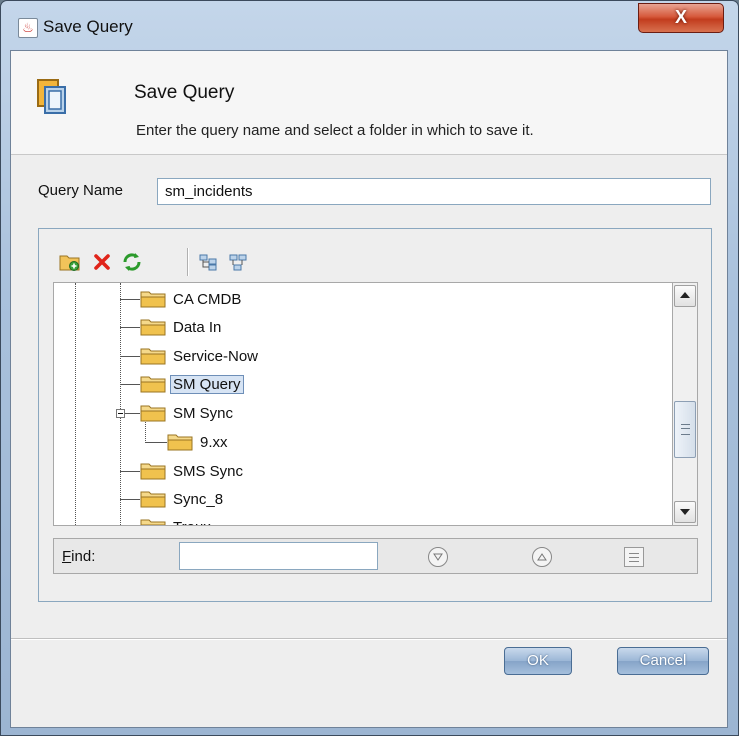  Describe the element at coordinates (685, 296) in the screenshot. I see `scroll-up-button` at that location.